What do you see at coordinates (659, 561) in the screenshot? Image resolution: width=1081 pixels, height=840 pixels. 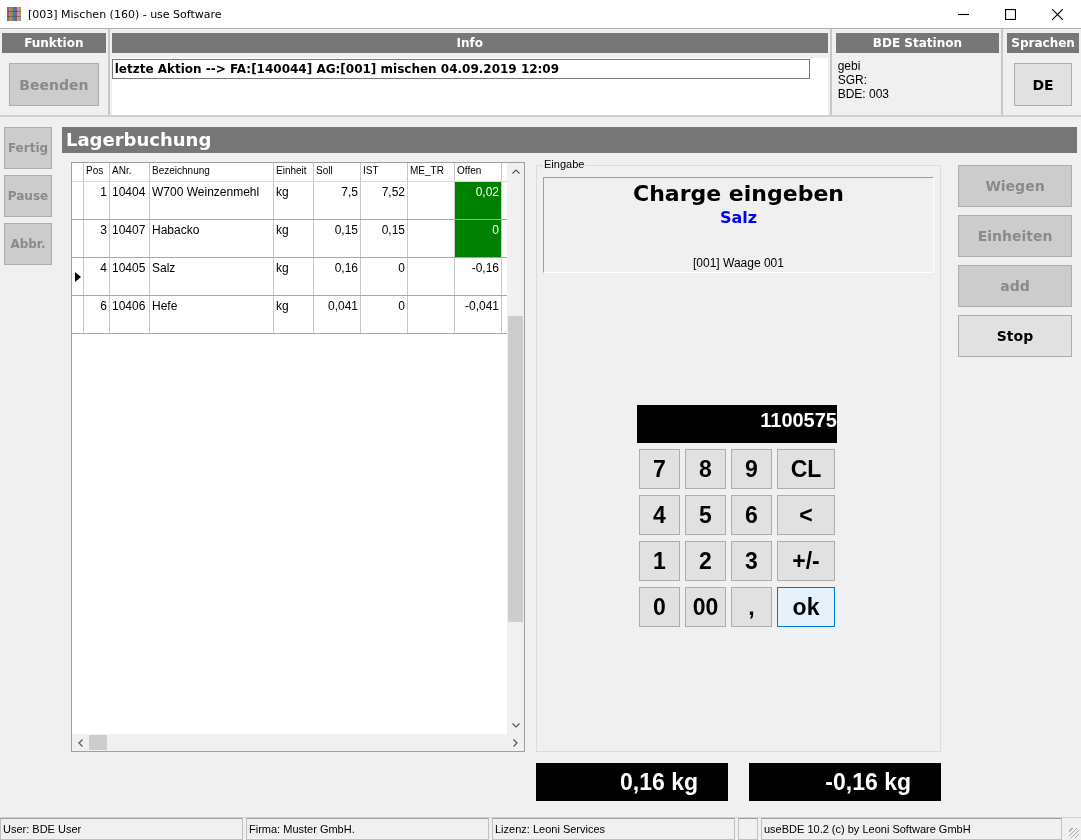 I see `keypad-key: 1` at bounding box center [659, 561].